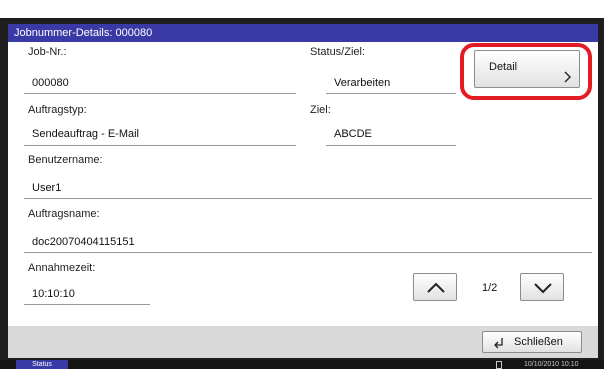 The width and height of the screenshot is (604, 369). Describe the element at coordinates (62, 268) in the screenshot. I see `annahmezeit-label: Annahmezeit:` at that location.